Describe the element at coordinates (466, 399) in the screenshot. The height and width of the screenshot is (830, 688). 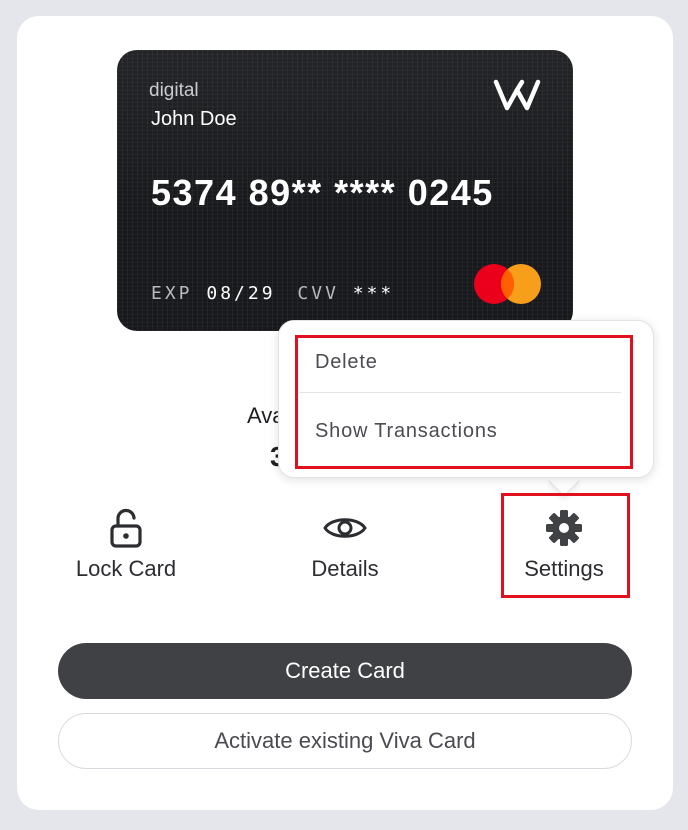
I see `settings-dropdown-menu: Delete Show Transactions` at that location.